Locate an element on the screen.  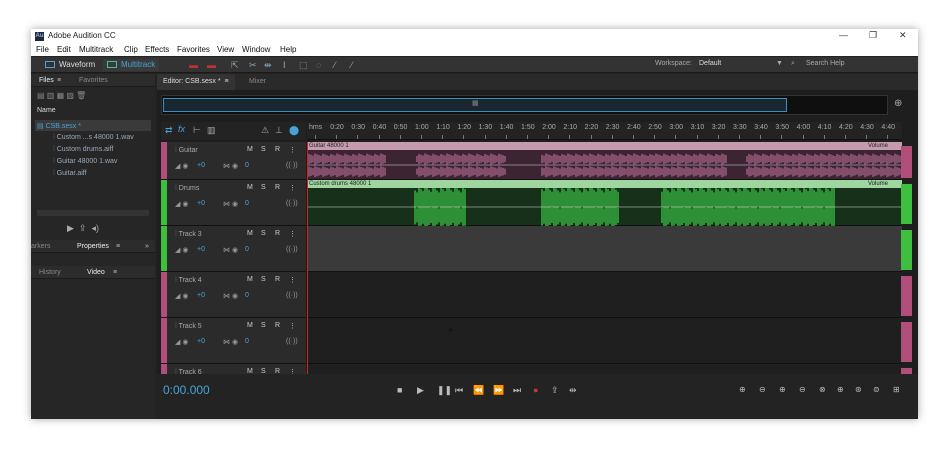
loop-icon: ⇪ is located at coordinates (555, 390).